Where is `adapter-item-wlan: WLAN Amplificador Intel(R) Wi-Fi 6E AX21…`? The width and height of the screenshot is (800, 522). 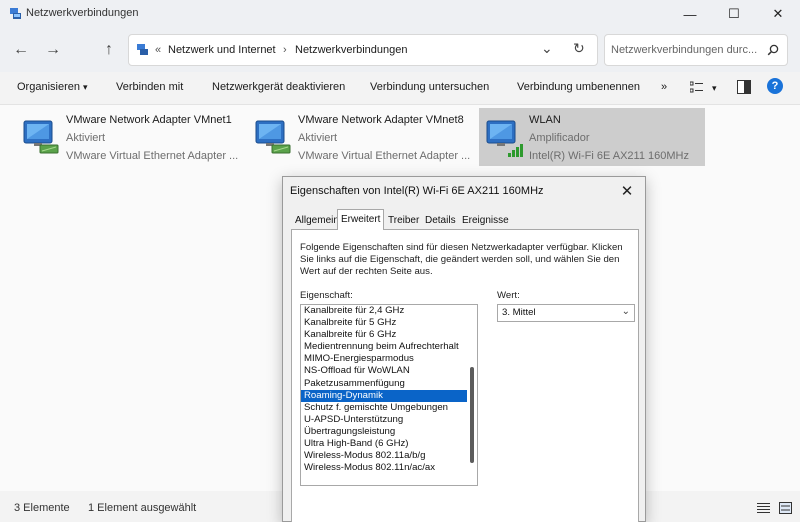
adapter-item-wlan: WLAN Amplificador Intel(R) Wi-Fi 6E AX21… is located at coordinates (592, 137).